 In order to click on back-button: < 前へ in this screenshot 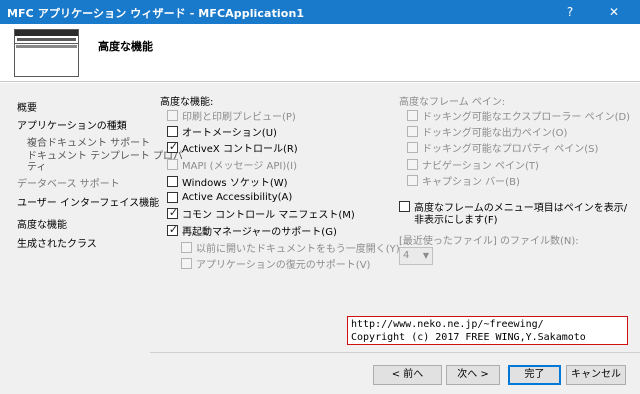, I will do `click(407, 375)`.